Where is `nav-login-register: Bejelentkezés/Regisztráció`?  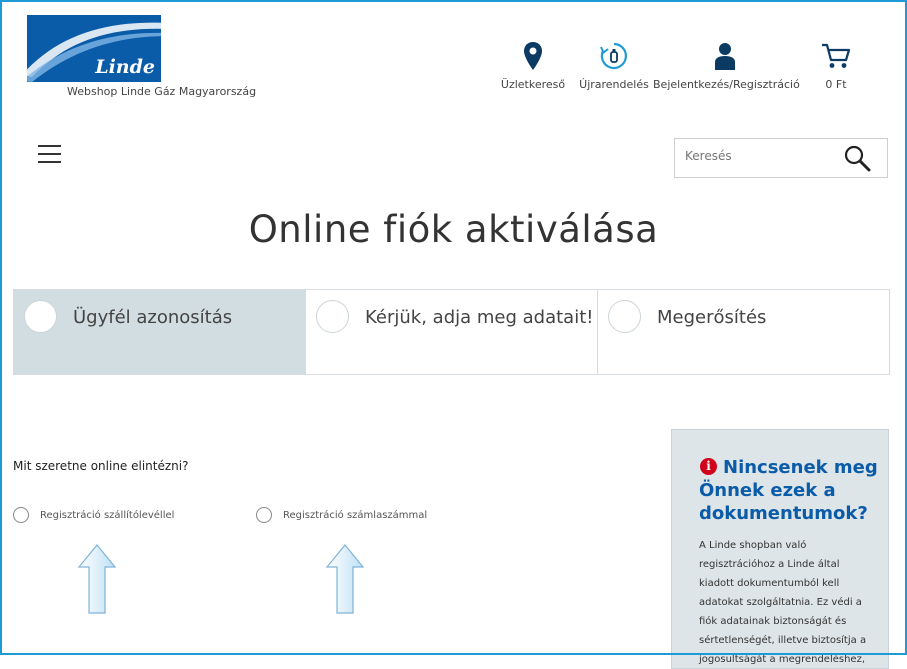
nav-login-register: Bejelentkezés/Regisztráció is located at coordinates (726, 65).